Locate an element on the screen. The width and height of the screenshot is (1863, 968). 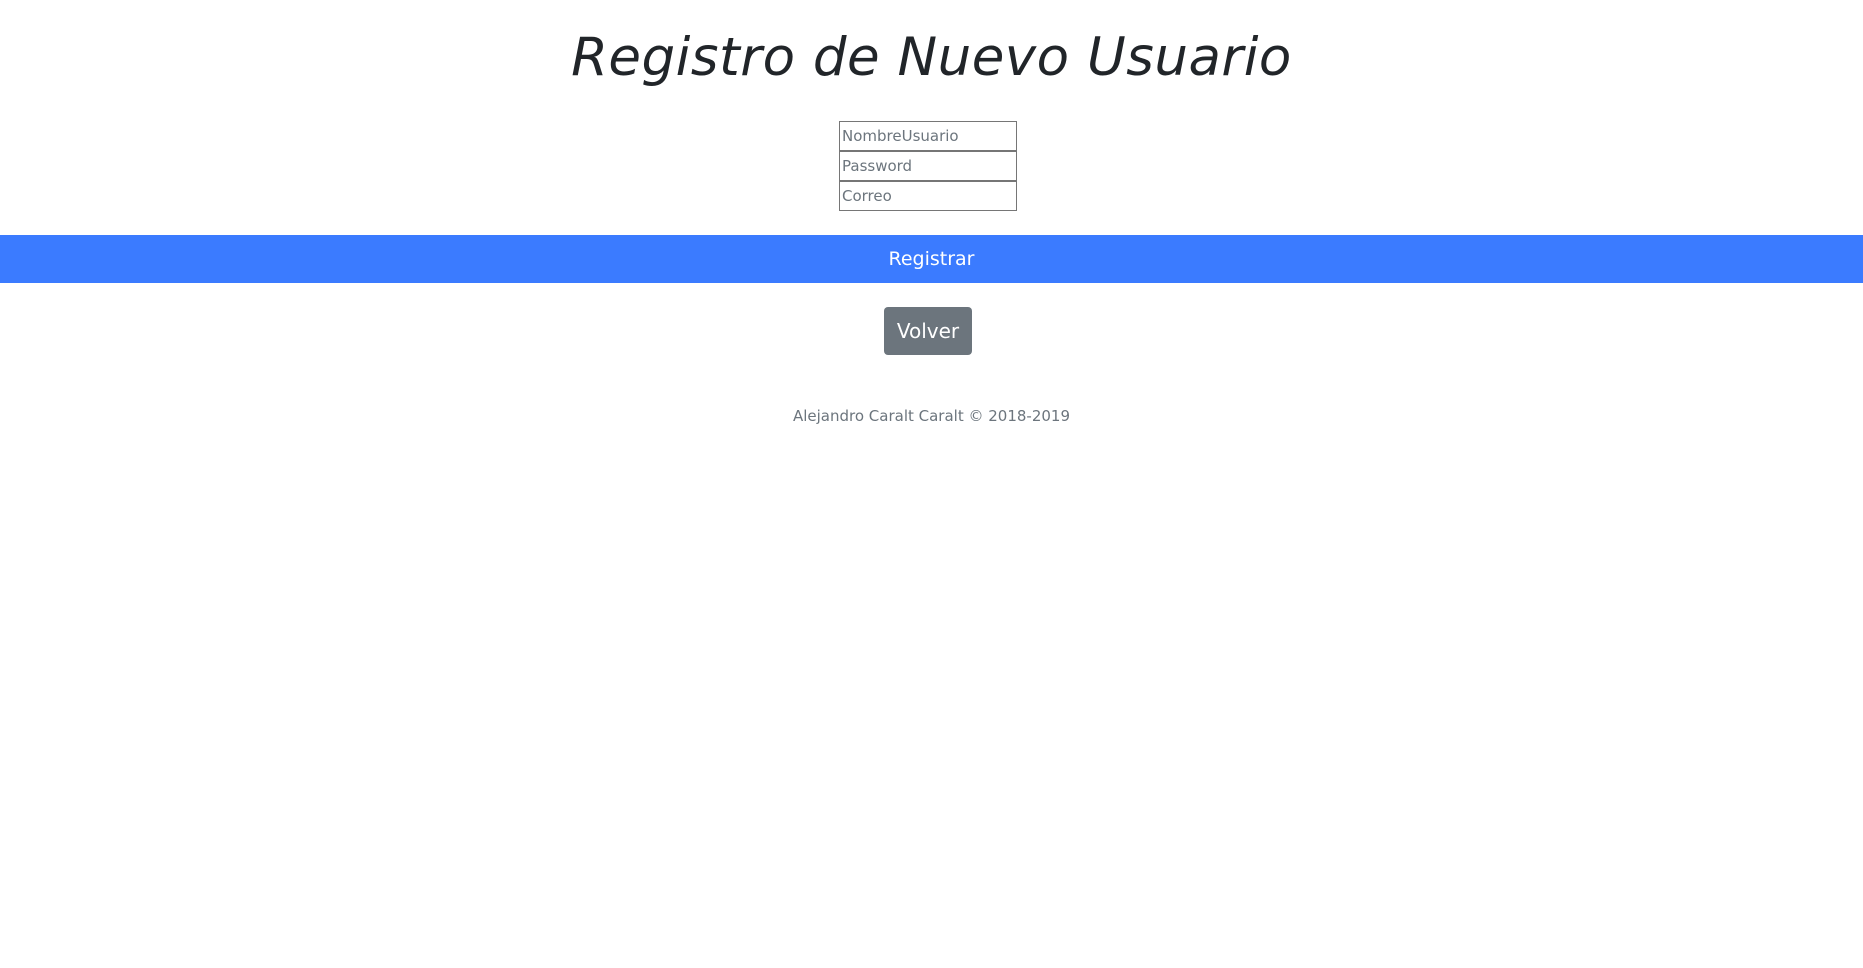
footer-copyright: Alejandro Caralt Caralt © 2018-2019 is located at coordinates (931, 416).